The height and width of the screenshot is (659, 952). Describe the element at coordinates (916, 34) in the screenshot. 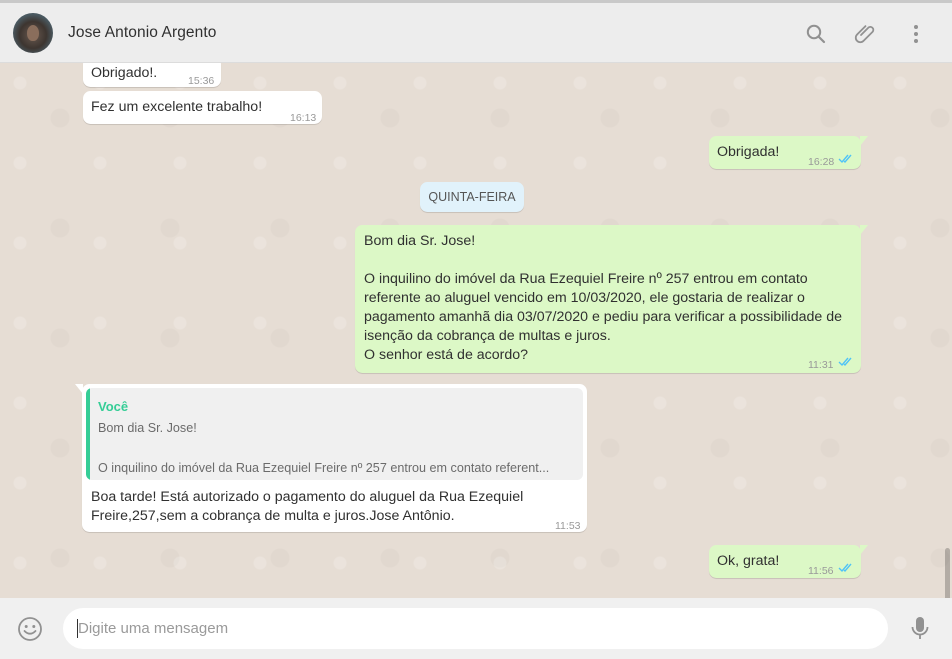

I see `menu-icon` at that location.